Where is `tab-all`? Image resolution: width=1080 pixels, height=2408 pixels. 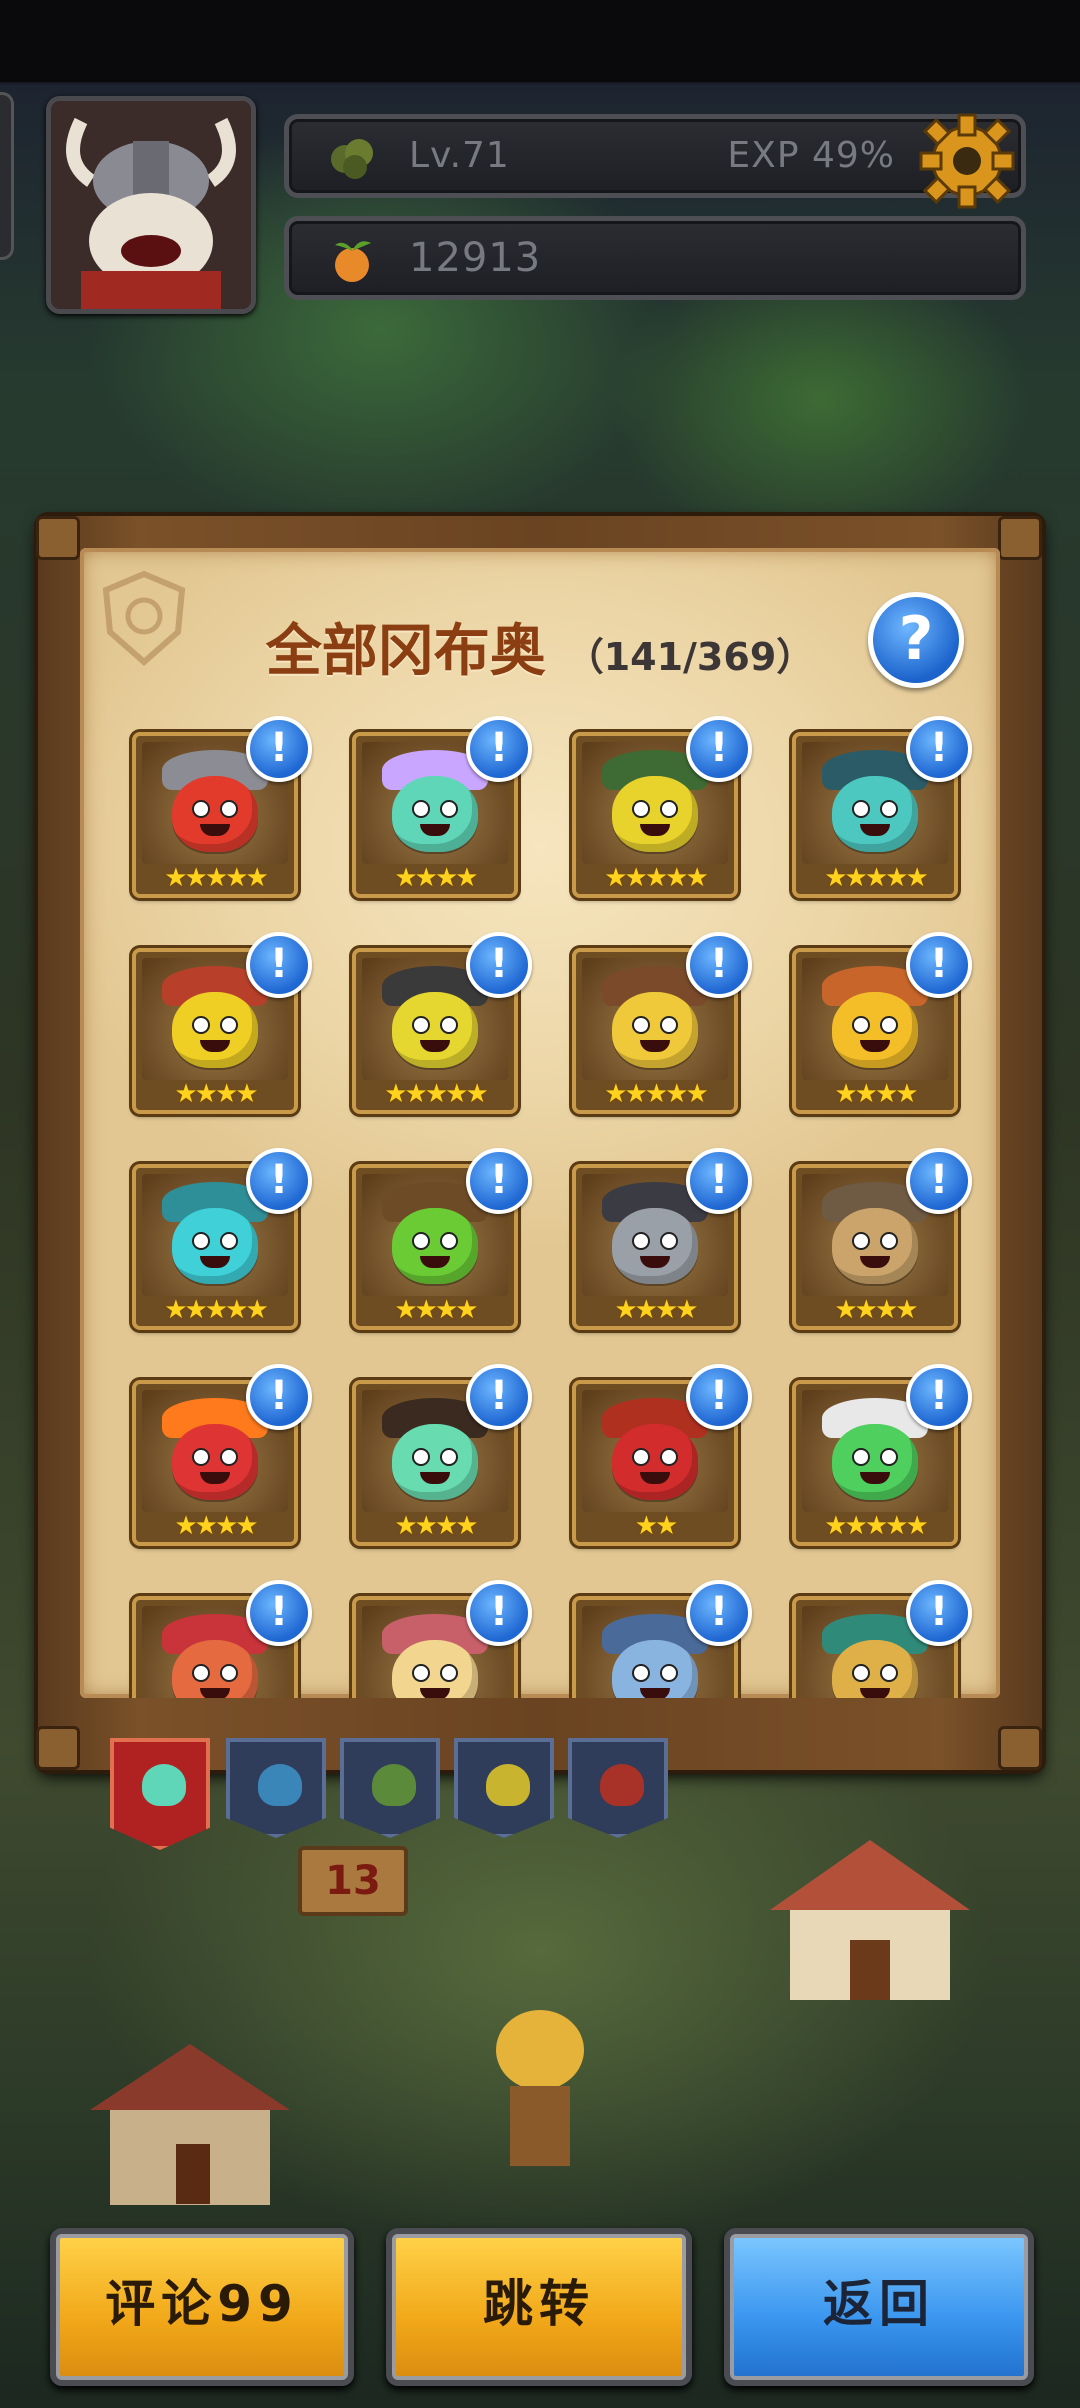
tab-all is located at coordinates (160, 1794).